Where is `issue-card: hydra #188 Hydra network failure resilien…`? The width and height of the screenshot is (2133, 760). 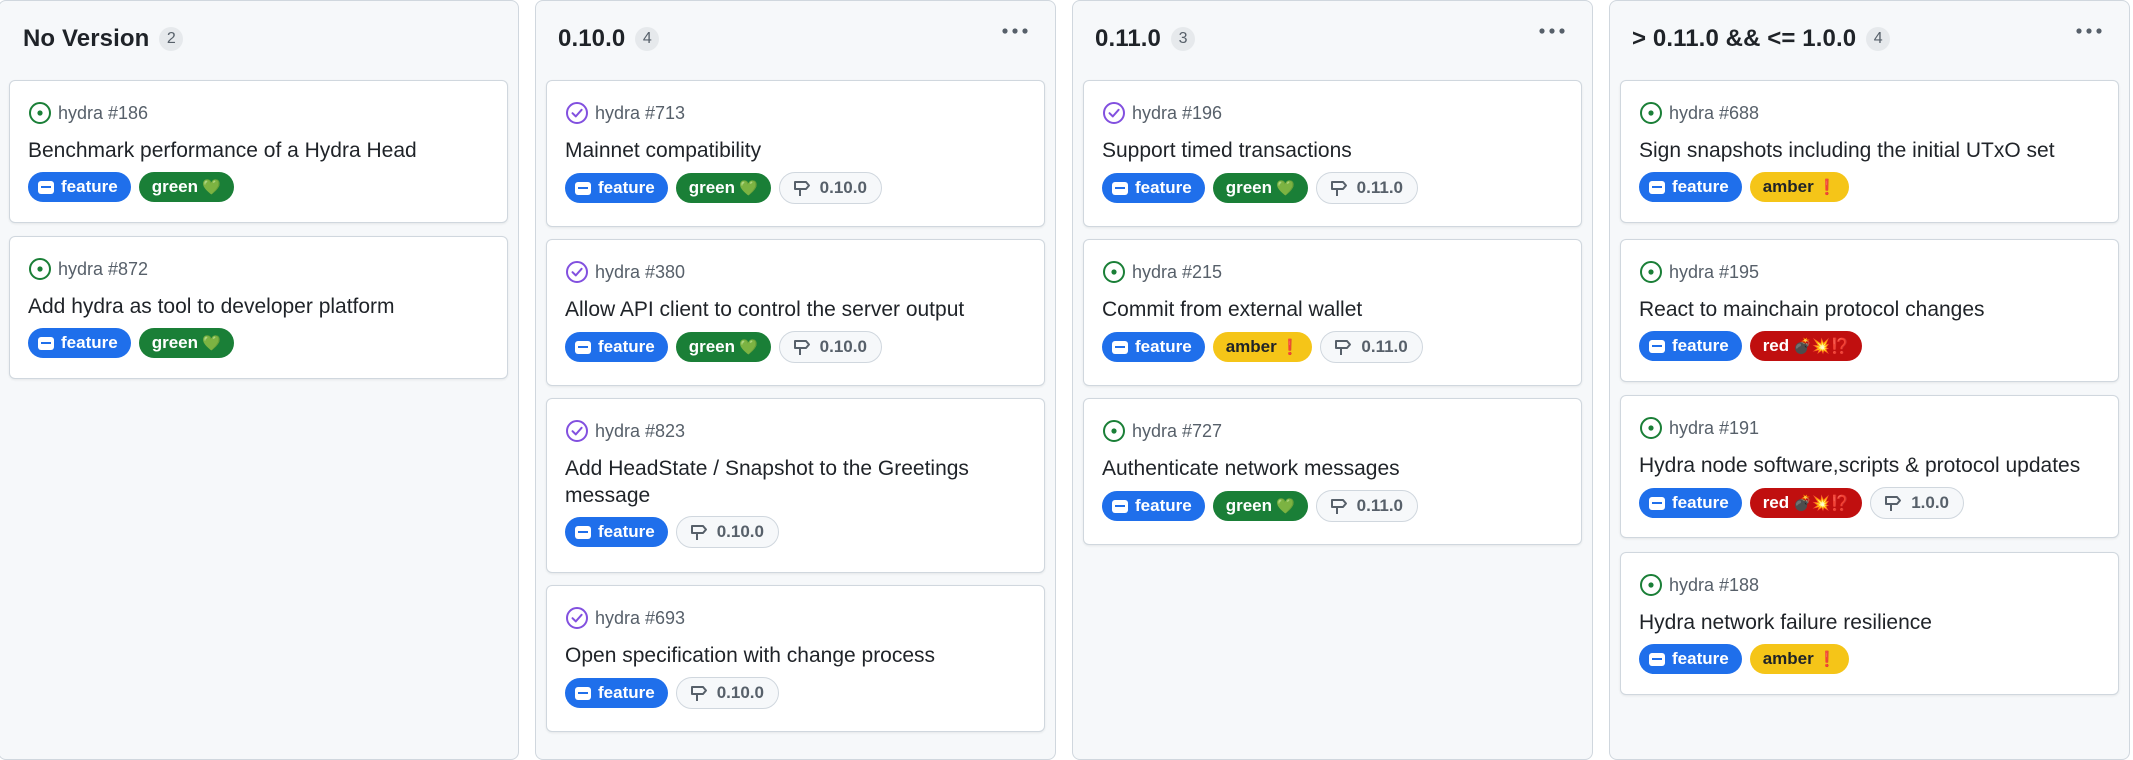
issue-card: hydra #188 Hydra network failure resilien… is located at coordinates (1869, 623).